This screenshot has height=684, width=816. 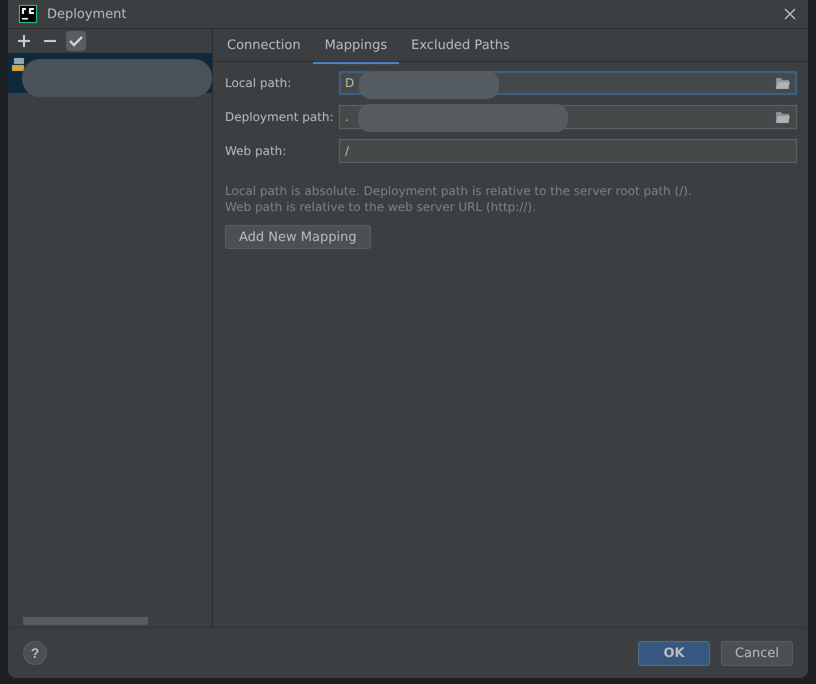 What do you see at coordinates (258, 83) in the screenshot?
I see `field-label: Local path:` at bounding box center [258, 83].